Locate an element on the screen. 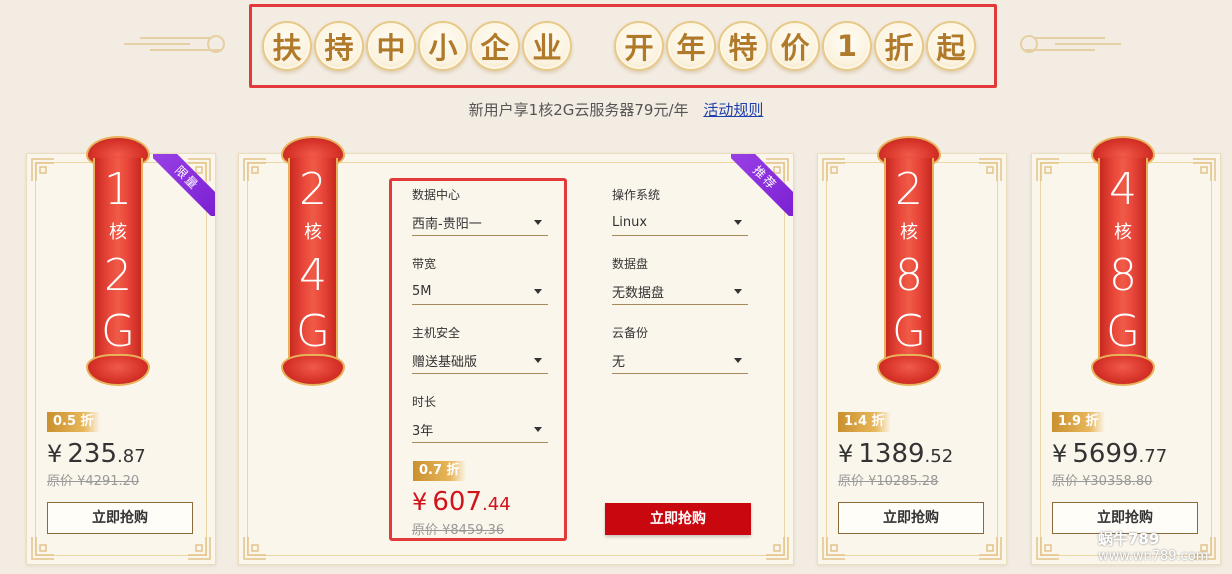  original-price: 原价 ¥30358.80 is located at coordinates (1102, 481).